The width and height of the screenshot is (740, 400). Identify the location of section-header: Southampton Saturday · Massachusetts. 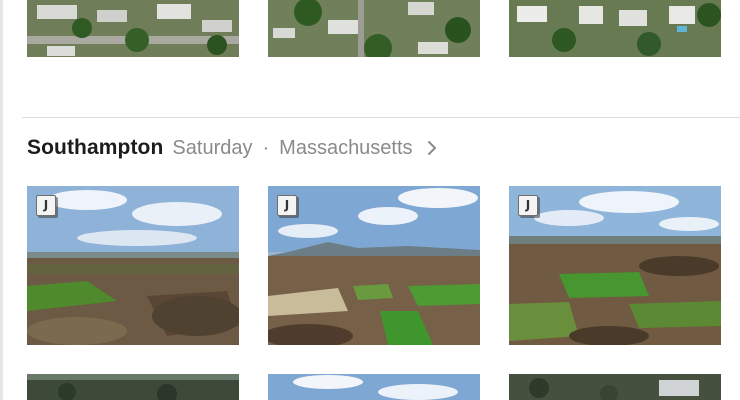
(233, 148).